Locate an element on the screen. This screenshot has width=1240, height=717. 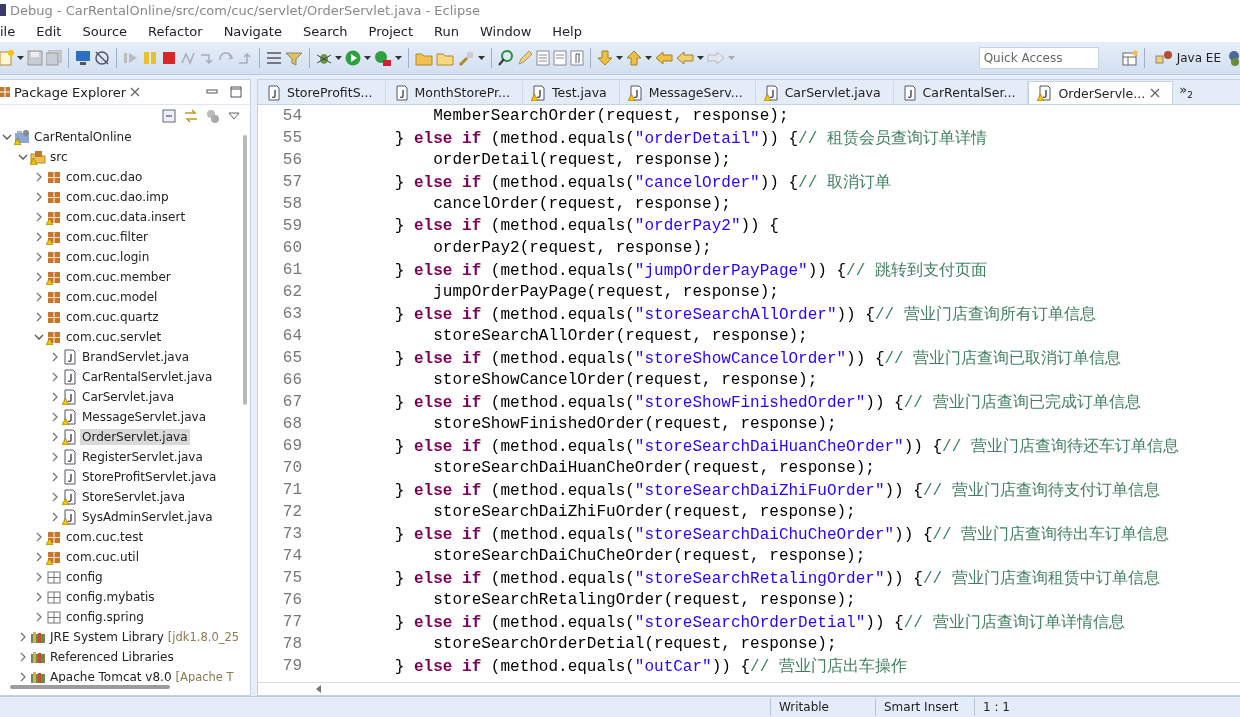
link-editor-icon is located at coordinates (191, 116).